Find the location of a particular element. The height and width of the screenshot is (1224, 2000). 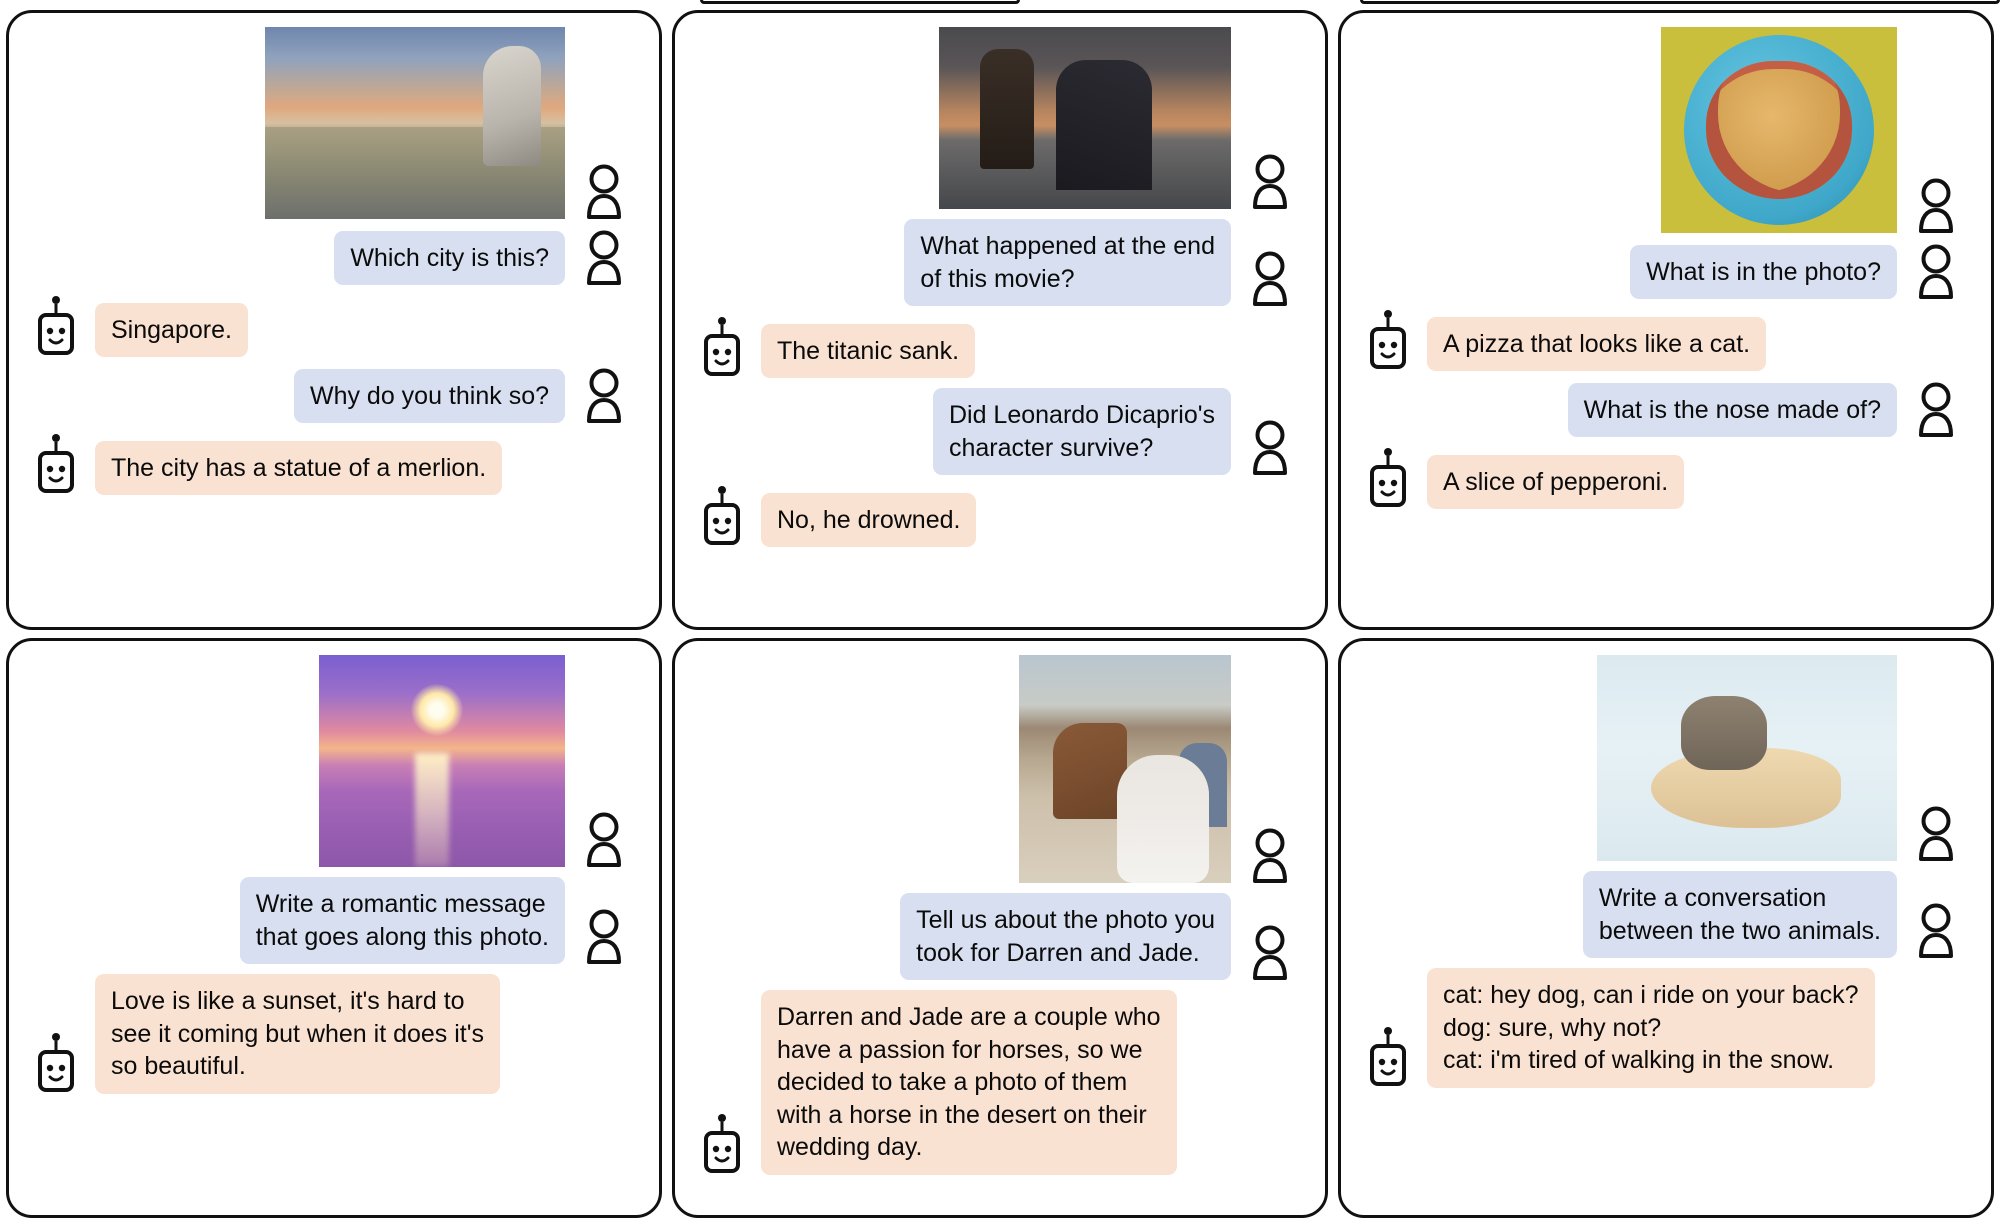

bot-message-bubble: No, he drowned. is located at coordinates (869, 519).